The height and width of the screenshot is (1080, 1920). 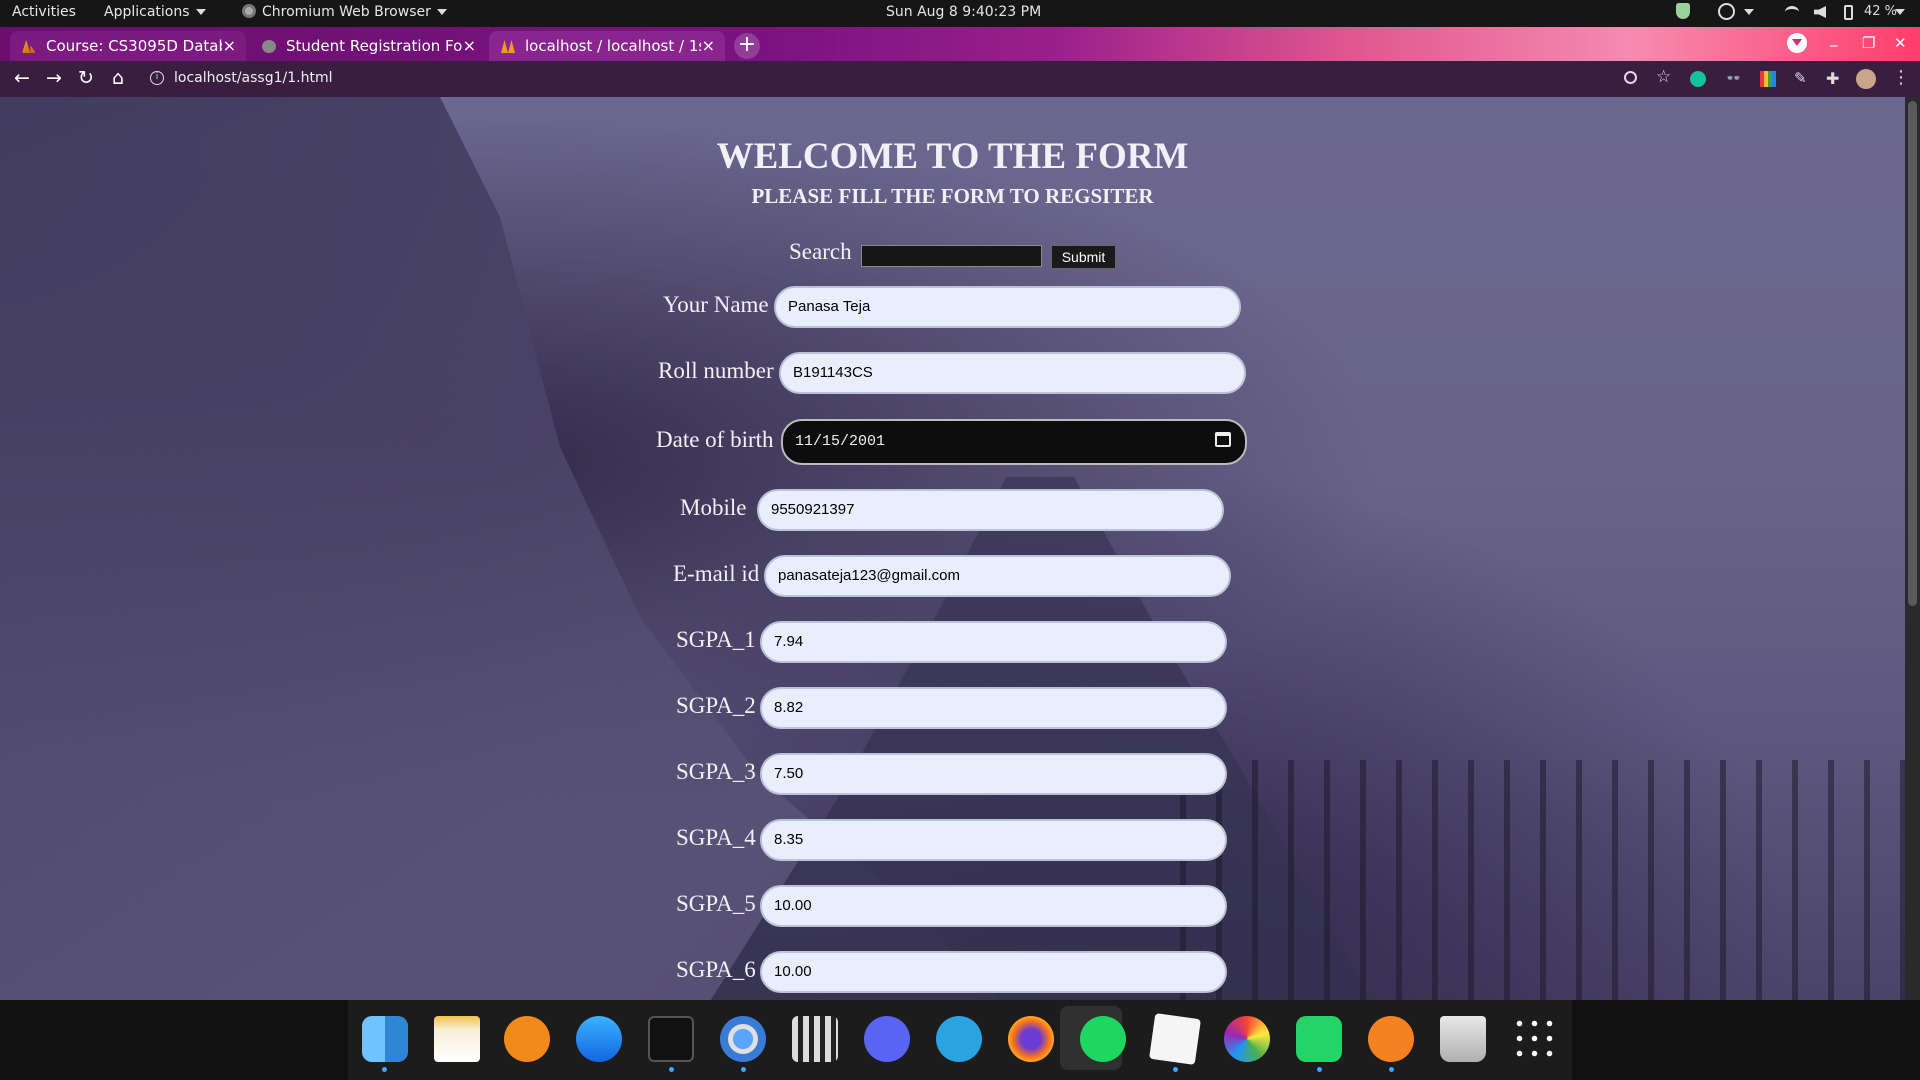 I want to click on books-icon, so click(x=1391, y=1039).